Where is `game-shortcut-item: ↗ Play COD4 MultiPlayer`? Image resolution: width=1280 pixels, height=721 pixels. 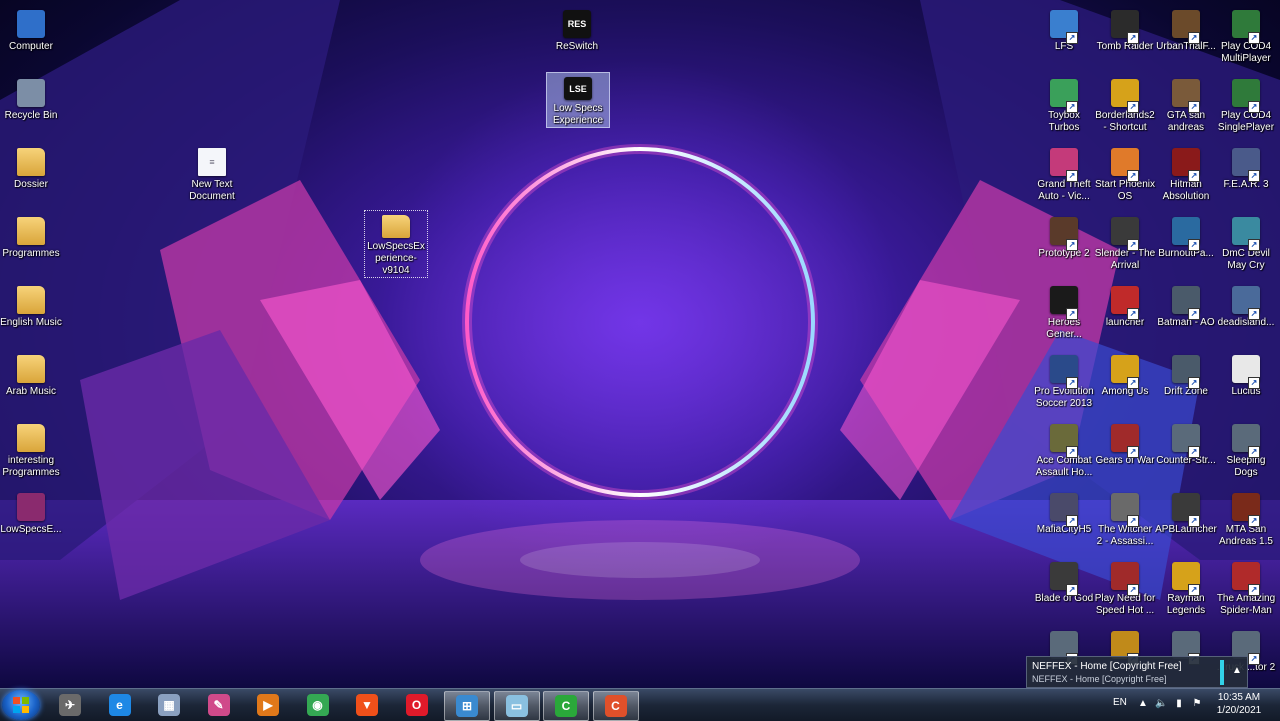
game-shortcut-item: ↗ Play COD4 MultiPlayer is located at coordinates (1246, 35).